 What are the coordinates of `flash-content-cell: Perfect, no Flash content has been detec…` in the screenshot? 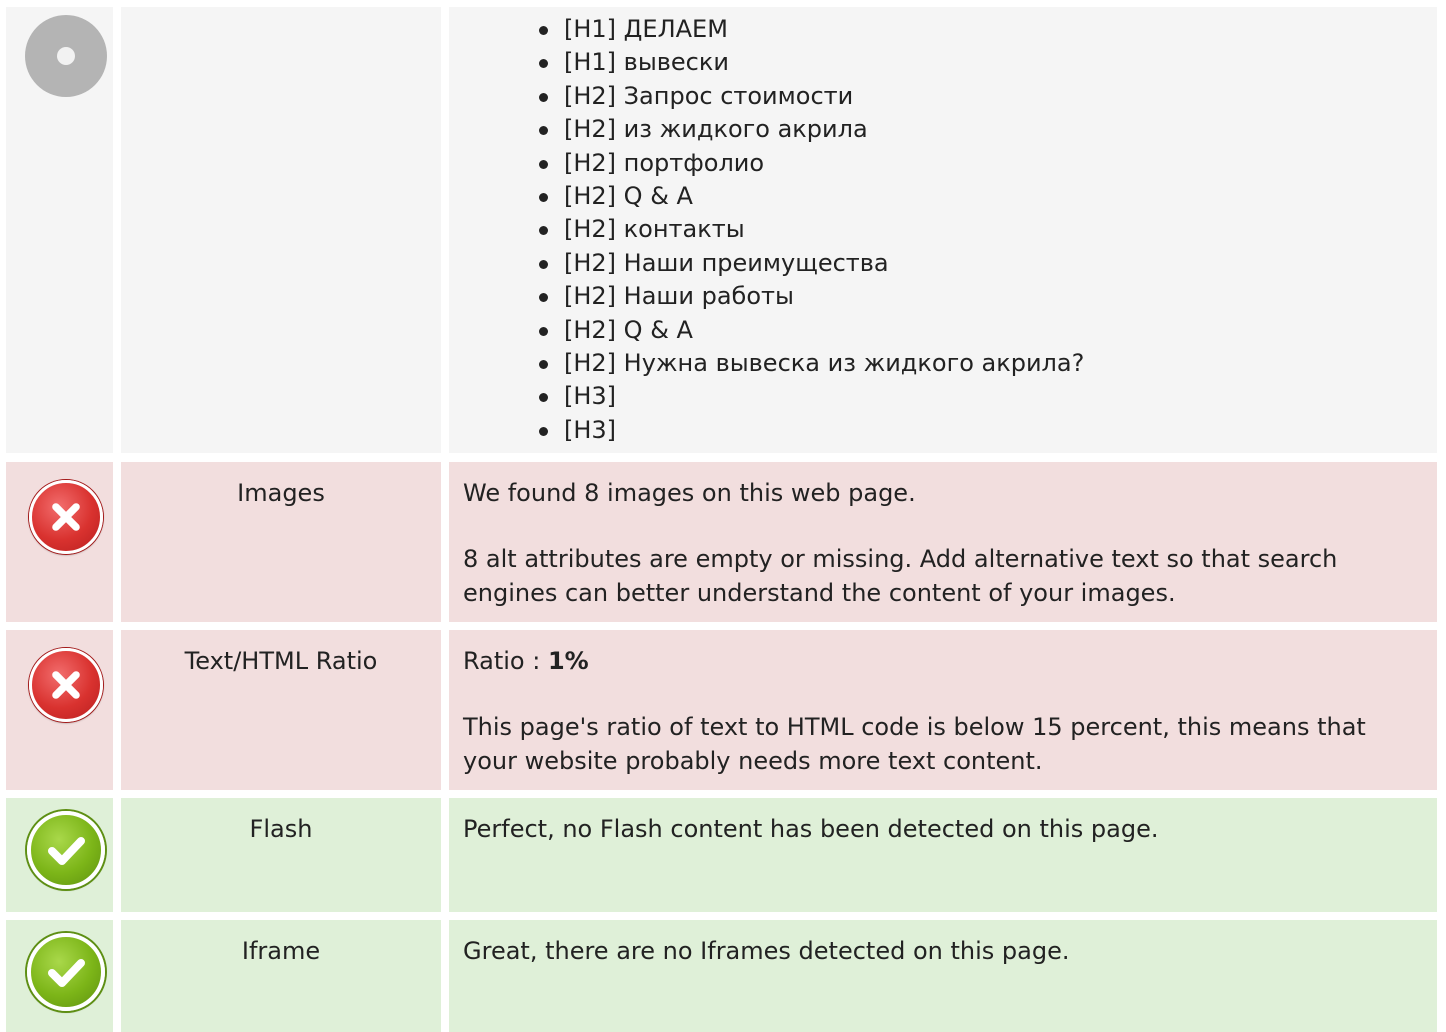 It's located at (943, 855).